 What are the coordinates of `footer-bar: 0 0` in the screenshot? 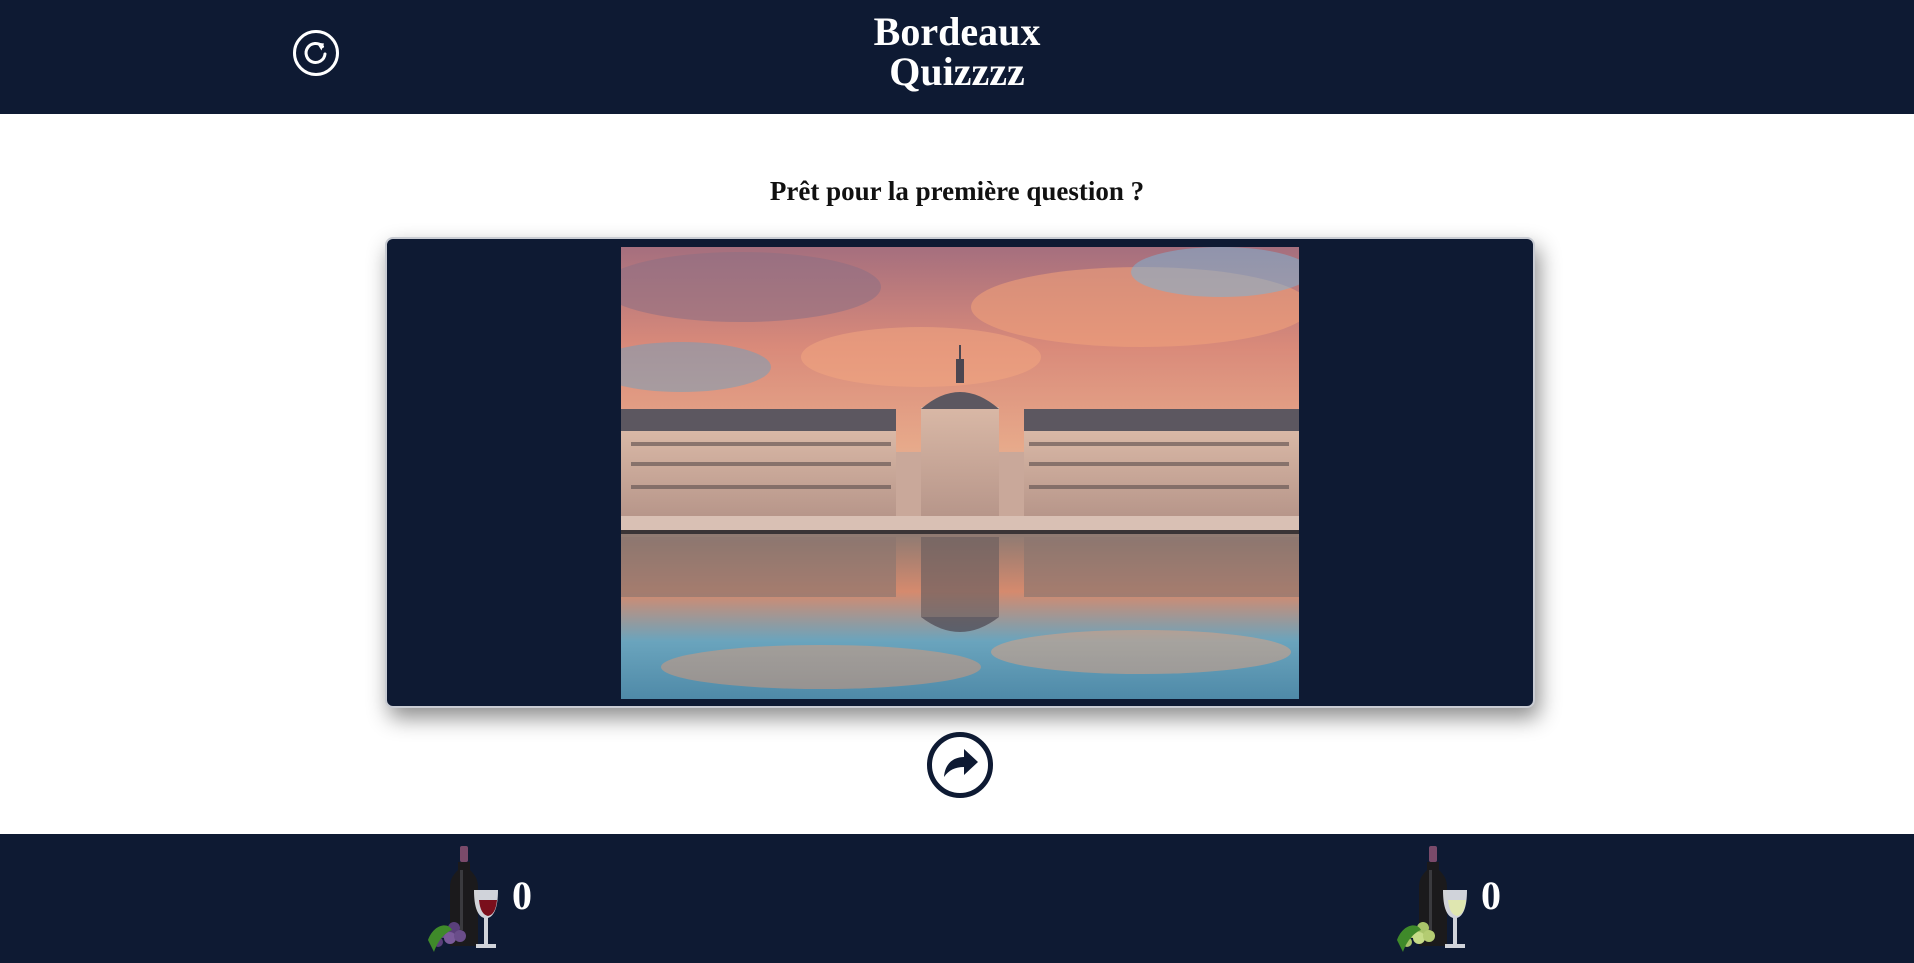 It's located at (957, 898).